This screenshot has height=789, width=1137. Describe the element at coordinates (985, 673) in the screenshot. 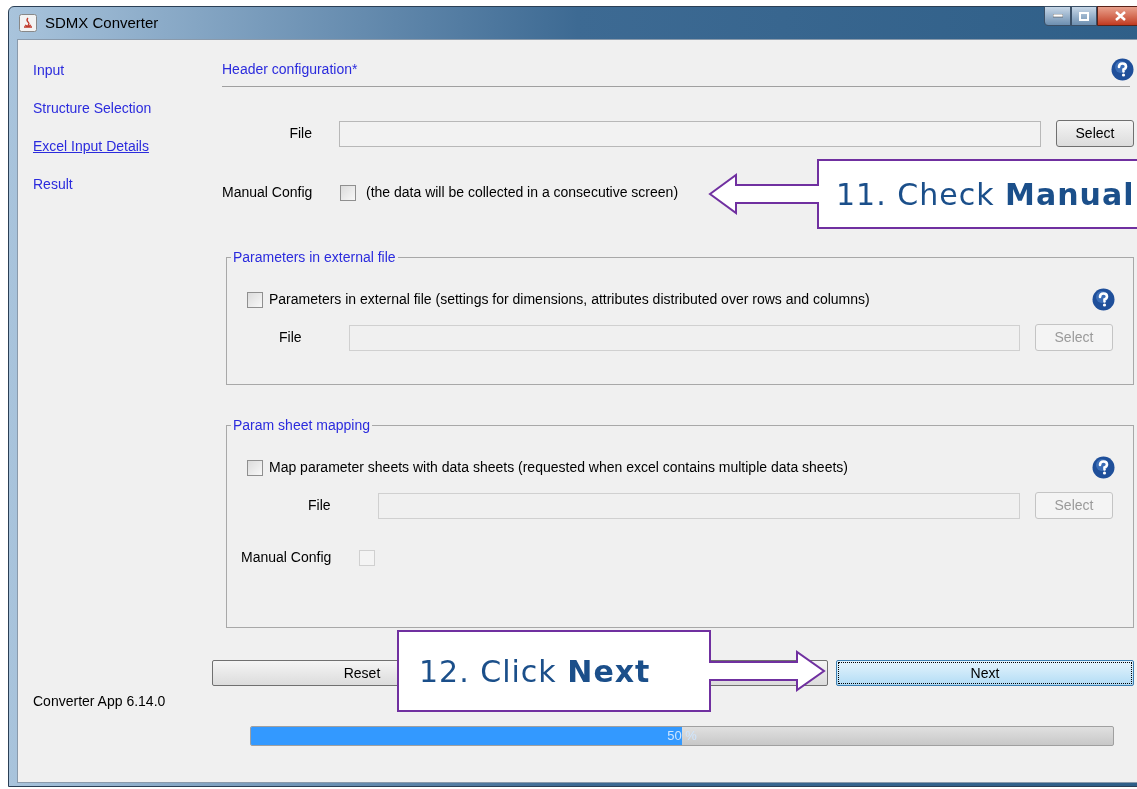

I see `next-button: Next` at that location.